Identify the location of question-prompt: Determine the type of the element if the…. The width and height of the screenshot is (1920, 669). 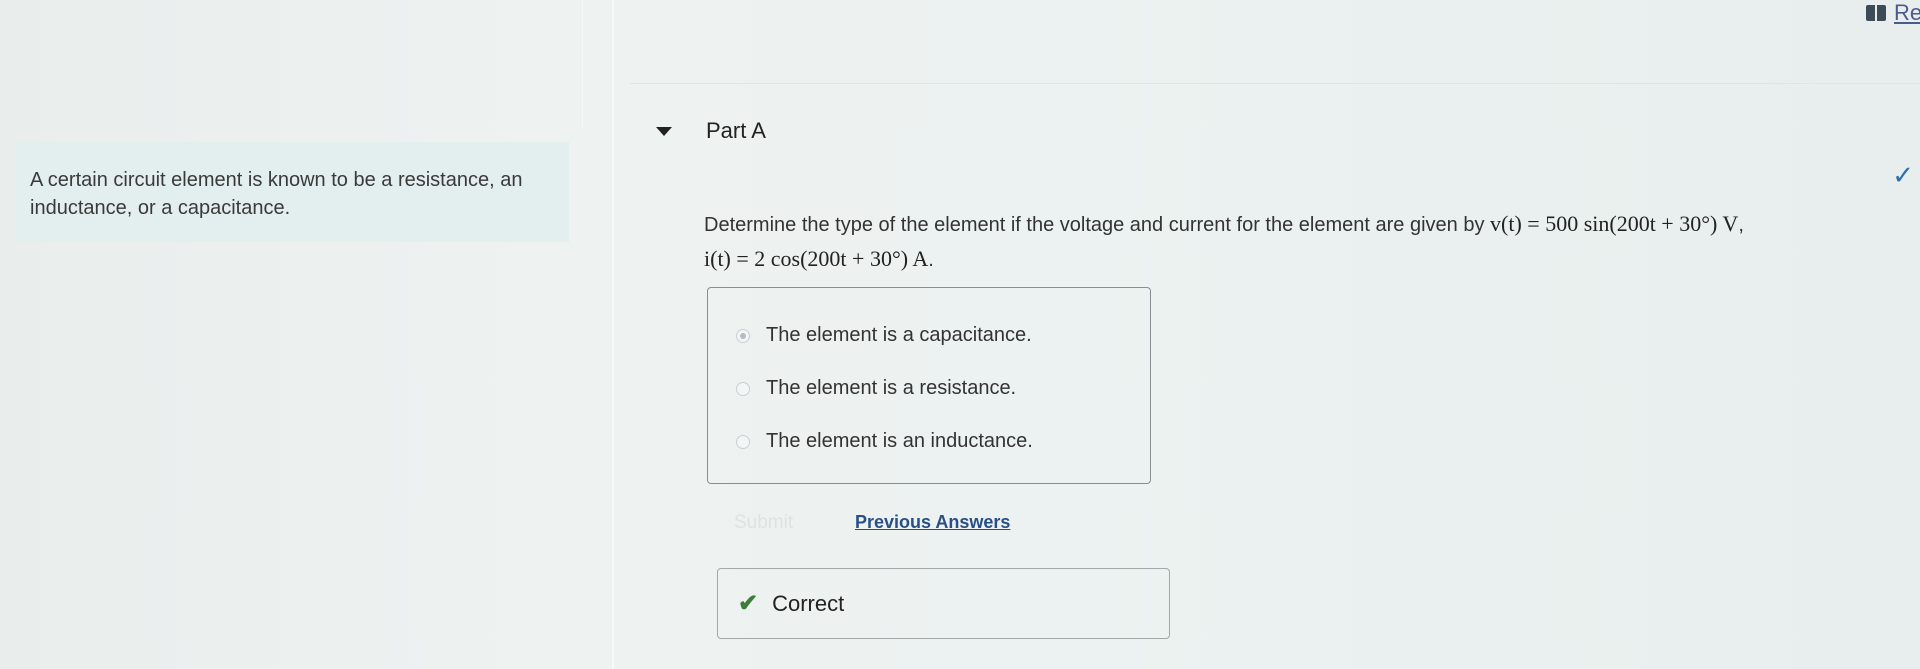
(1094, 225).